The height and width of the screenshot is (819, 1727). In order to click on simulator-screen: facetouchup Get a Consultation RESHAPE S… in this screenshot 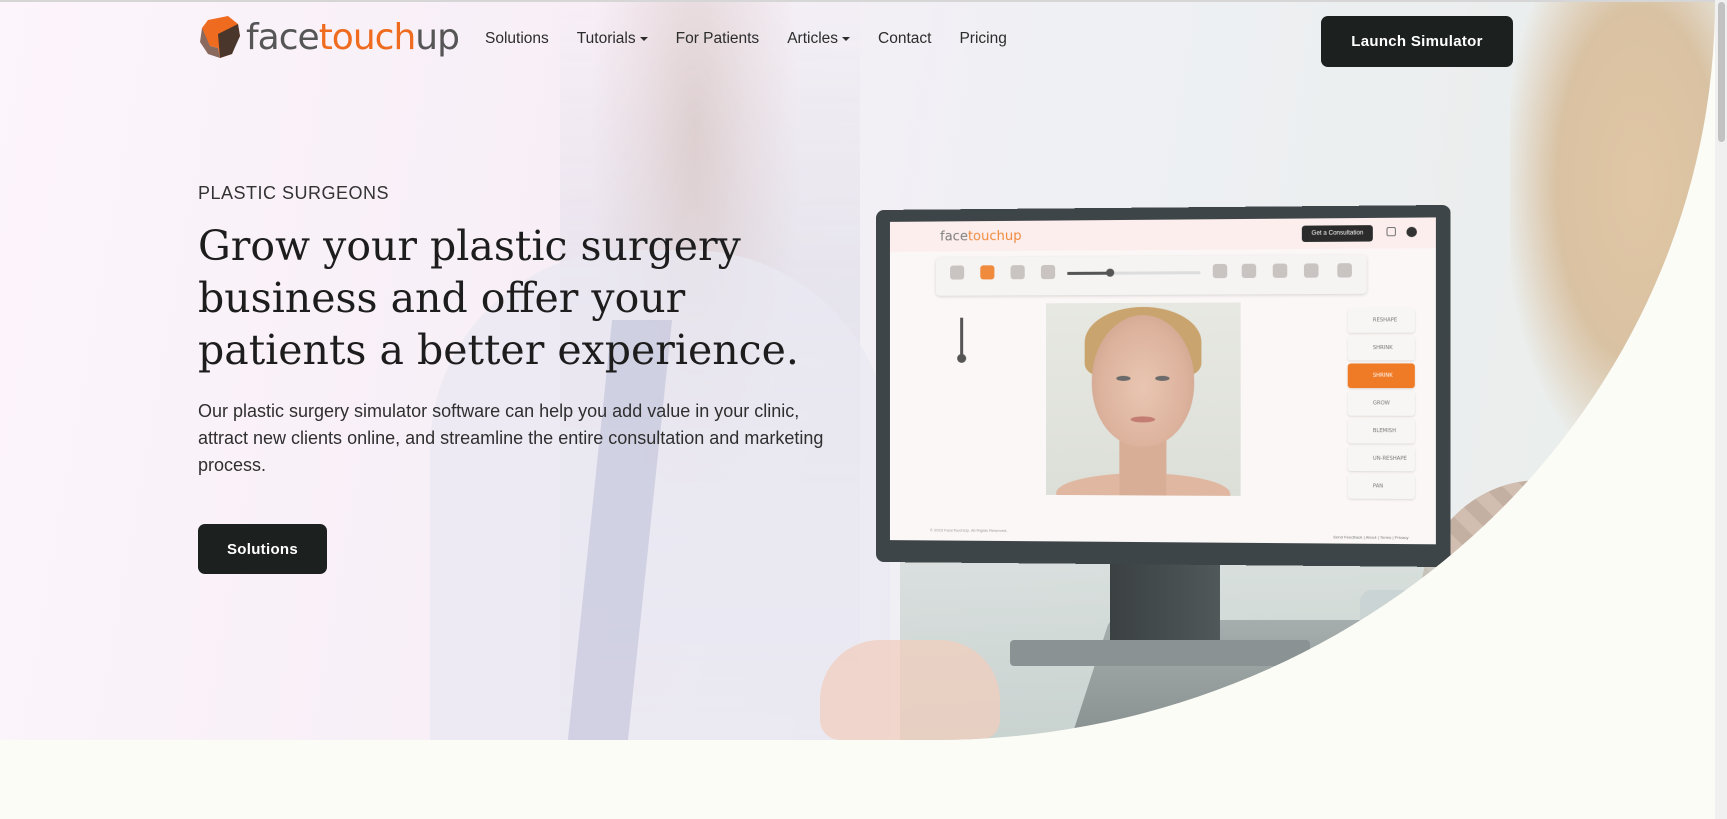, I will do `click(1162, 381)`.